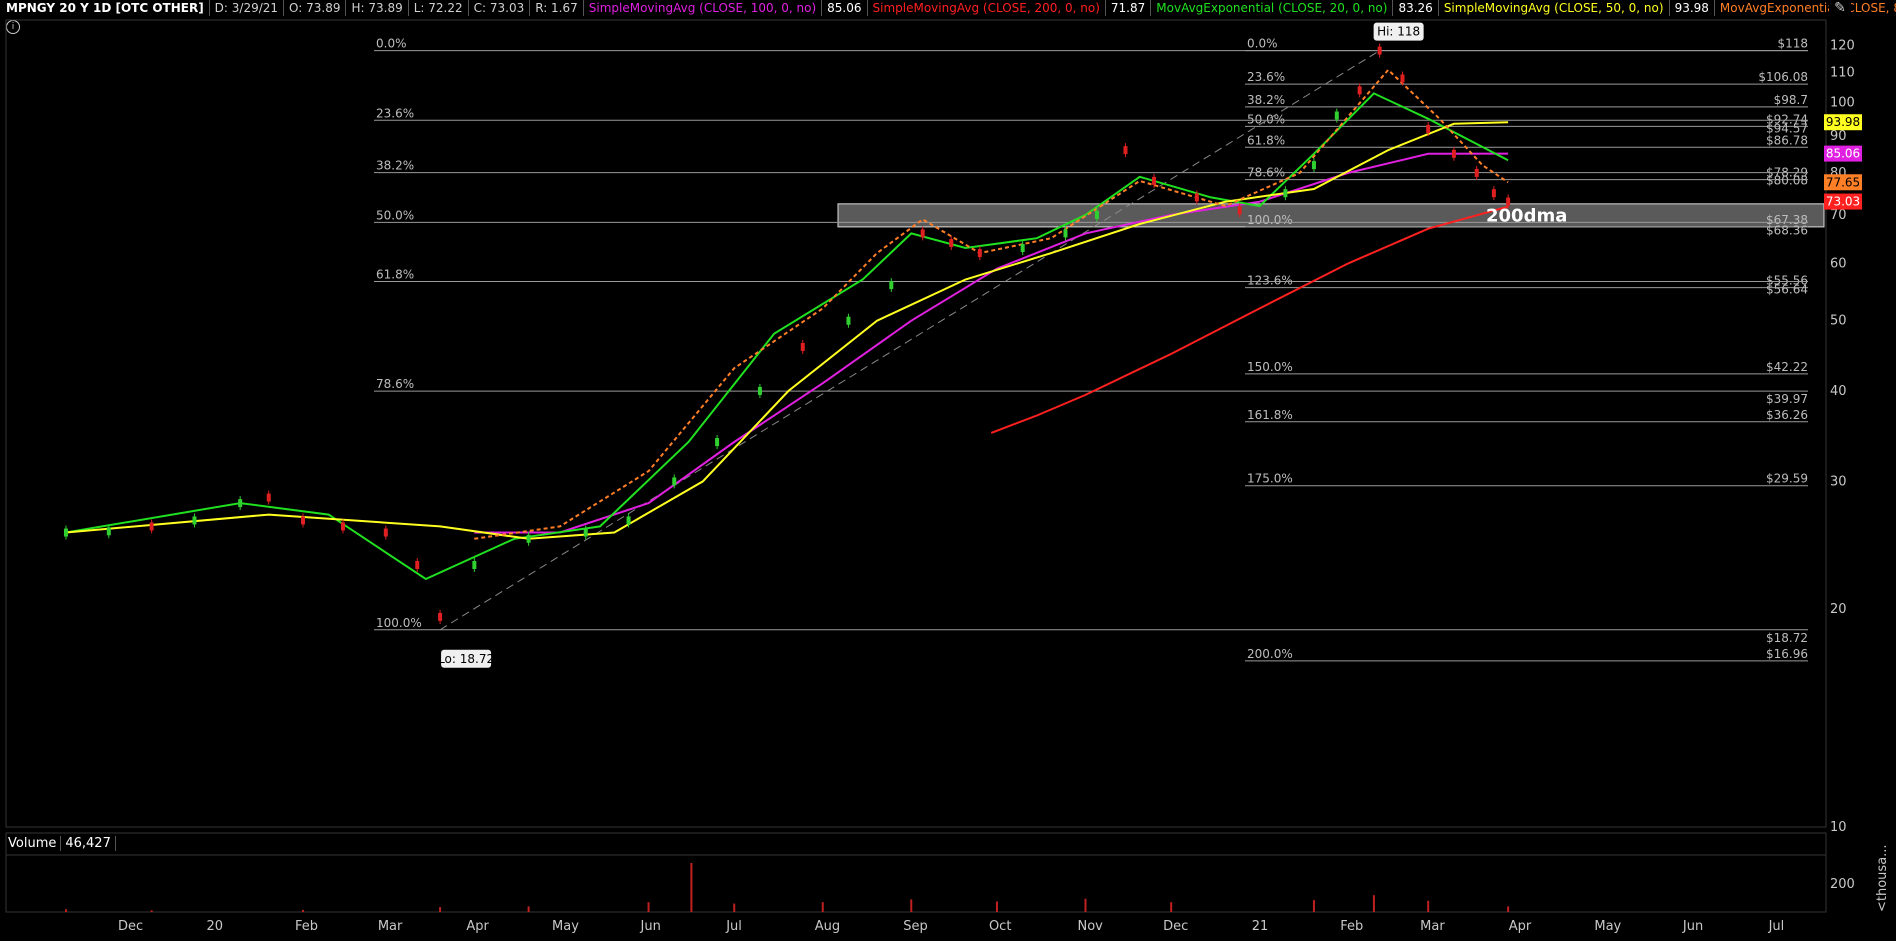  I want to click on y-tick-label: 60, so click(1838, 263).